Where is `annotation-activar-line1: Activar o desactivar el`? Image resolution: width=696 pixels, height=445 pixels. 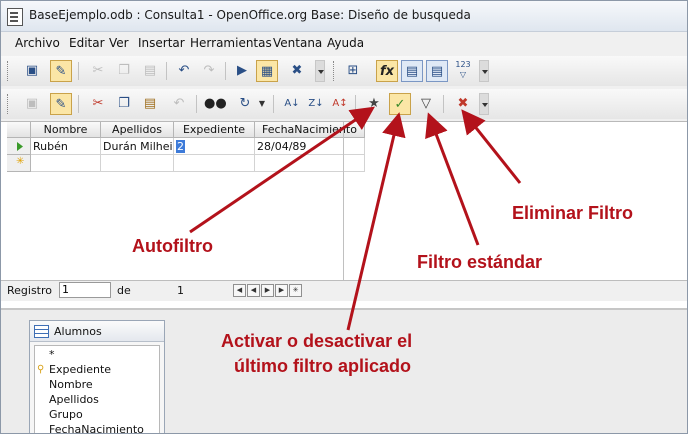
annotation-activar-line1: Activar o desactivar el is located at coordinates (317, 341).